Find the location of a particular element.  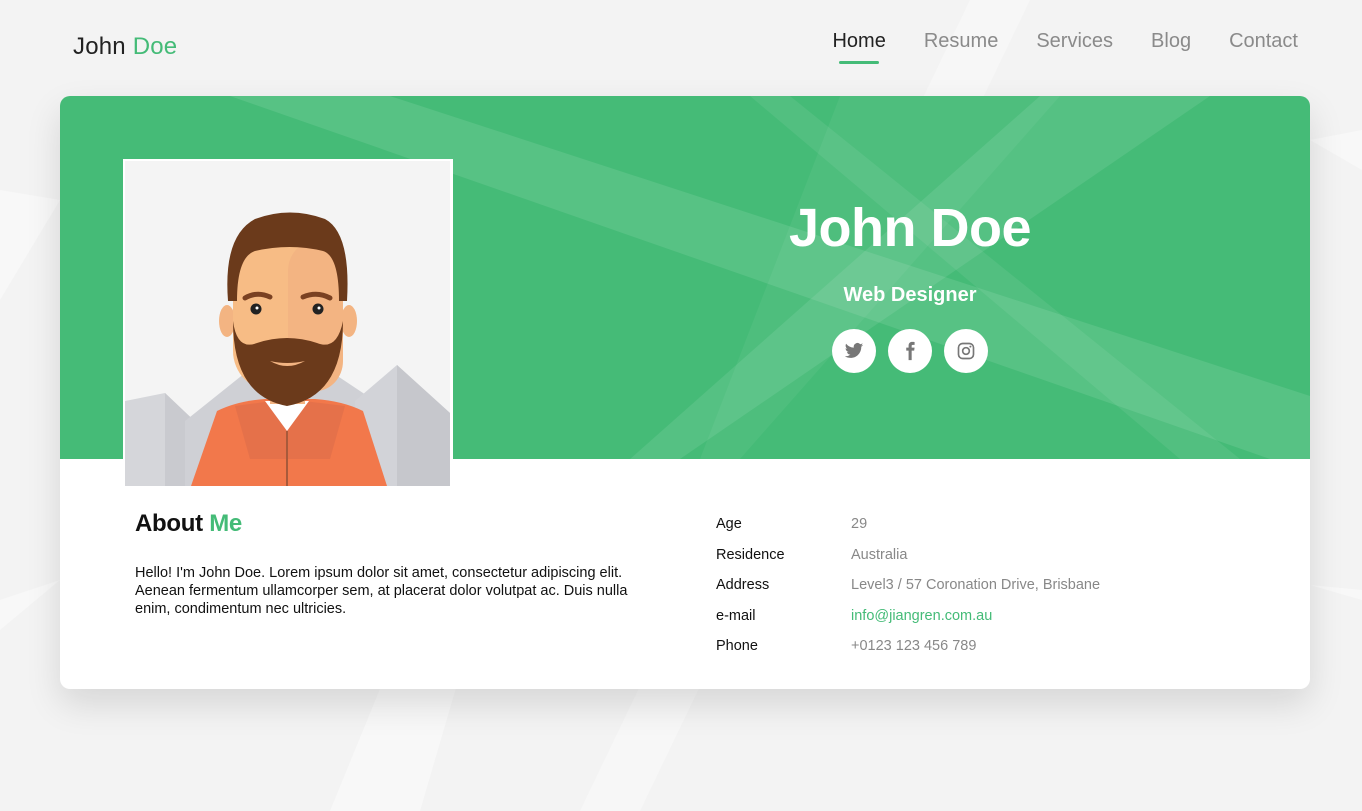

nav-item-blog: Blog is located at coordinates (1171, 46).